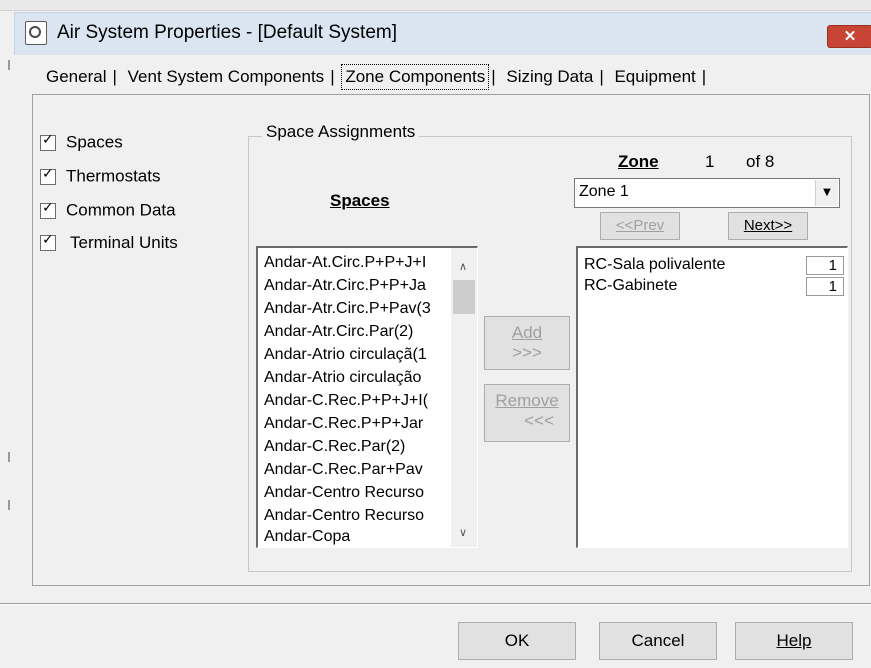 This screenshot has width=871, height=668. I want to click on spaces-header: Spaces, so click(360, 200).